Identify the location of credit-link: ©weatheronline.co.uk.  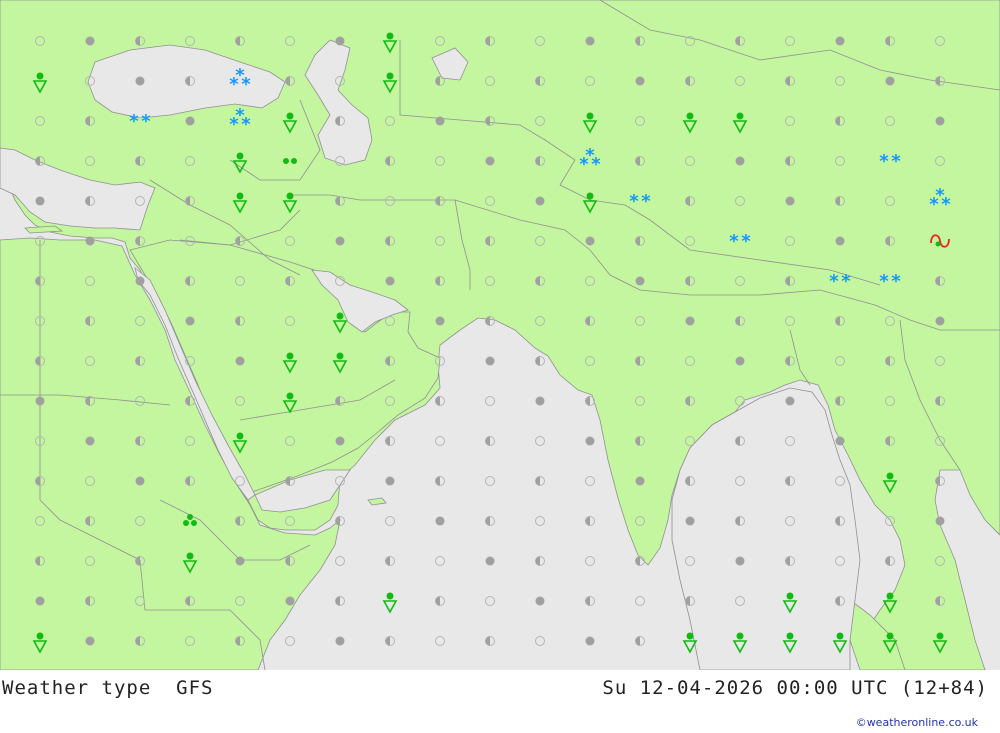
(917, 722).